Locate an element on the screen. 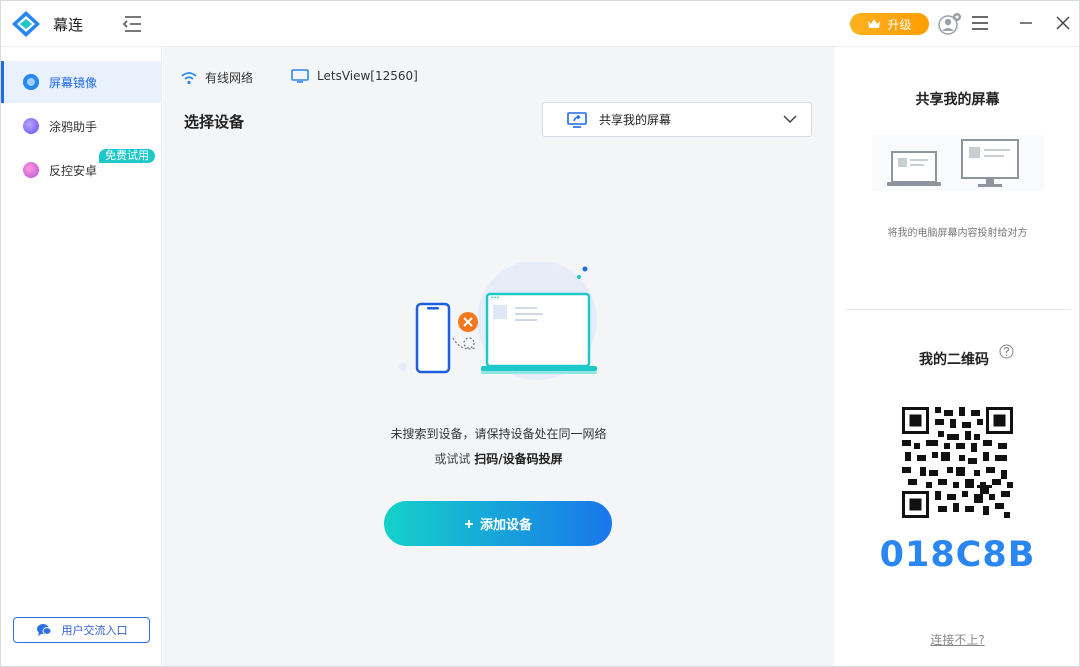  empty-hint: 或试试 扫码/设备码投屏 is located at coordinates (498, 458).